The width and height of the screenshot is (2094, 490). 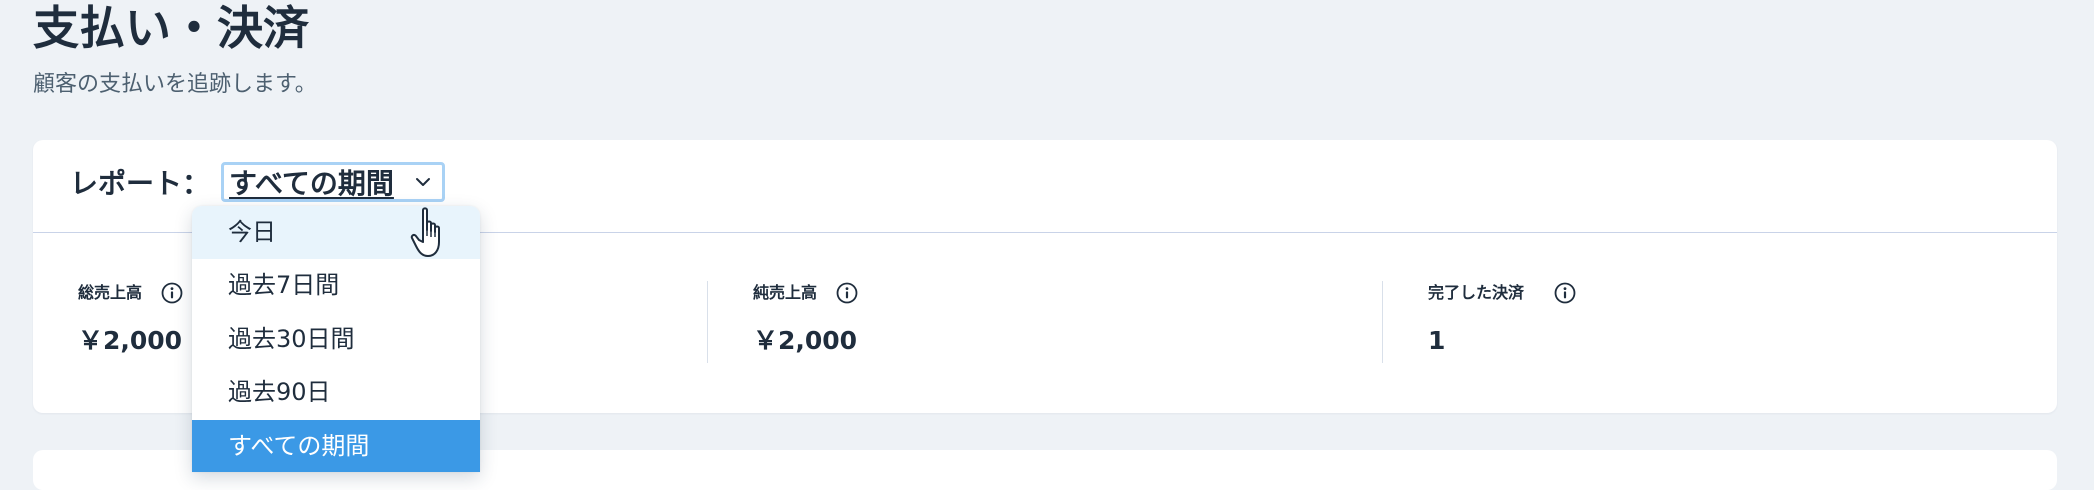 What do you see at coordinates (336, 392) in the screenshot?
I see `dropdown-option-90-days: 過去90日` at bounding box center [336, 392].